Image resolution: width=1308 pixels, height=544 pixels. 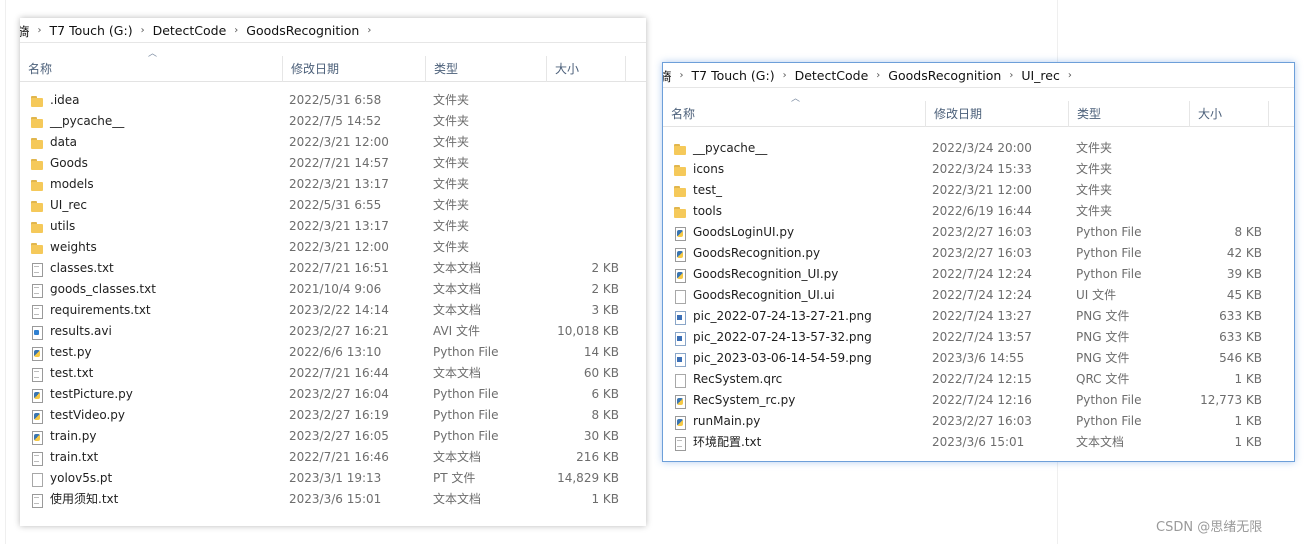 What do you see at coordinates (757, 253) in the screenshot?
I see `file-name: GoodsRecognition.py` at bounding box center [757, 253].